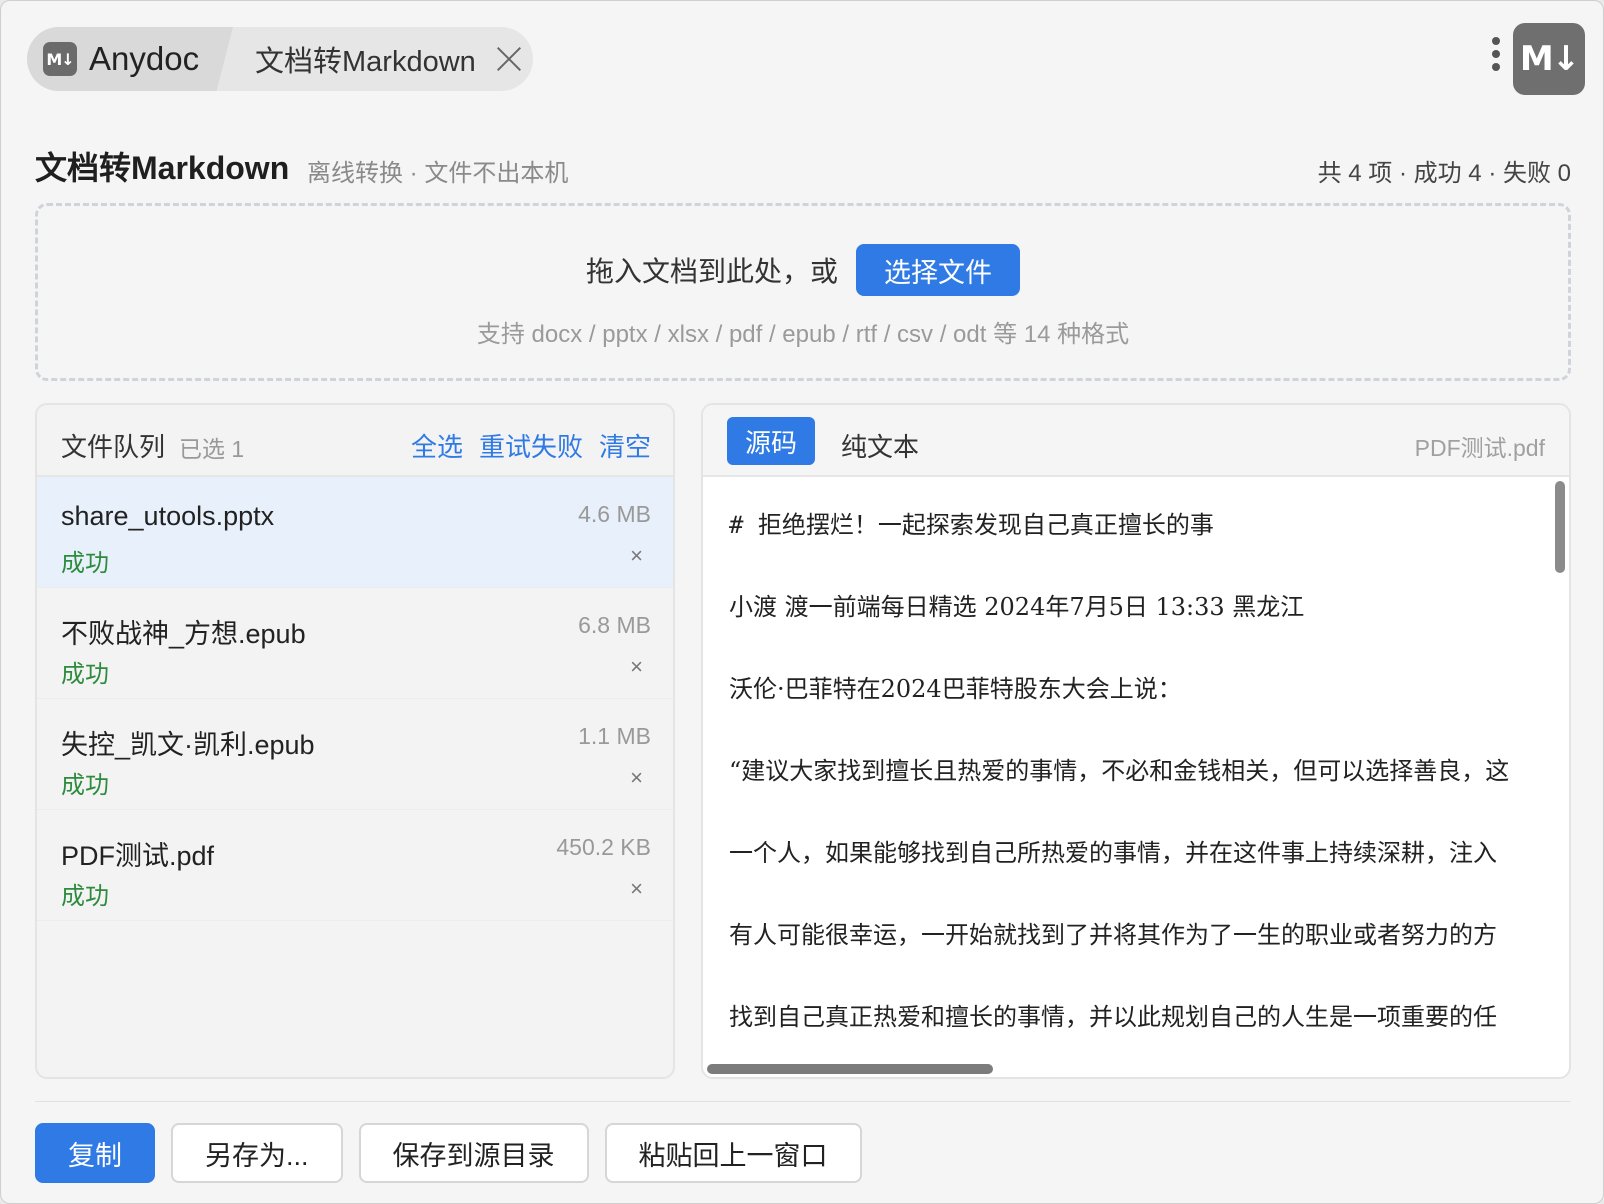 The width and height of the screenshot is (1604, 1204). What do you see at coordinates (473, 1153) in the screenshot?
I see `save-to-source-button: 保存到源目录` at bounding box center [473, 1153].